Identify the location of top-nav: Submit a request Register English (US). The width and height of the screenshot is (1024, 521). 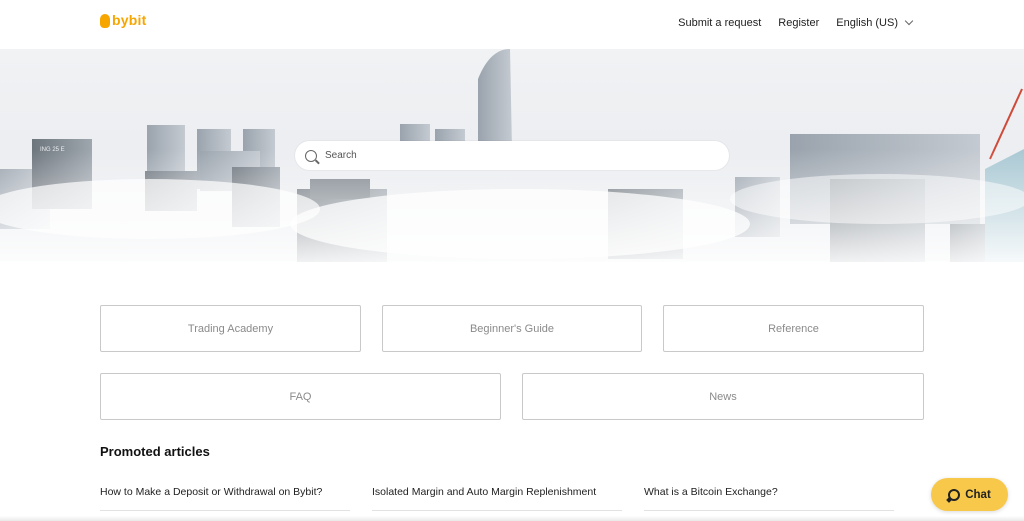
(787, 22).